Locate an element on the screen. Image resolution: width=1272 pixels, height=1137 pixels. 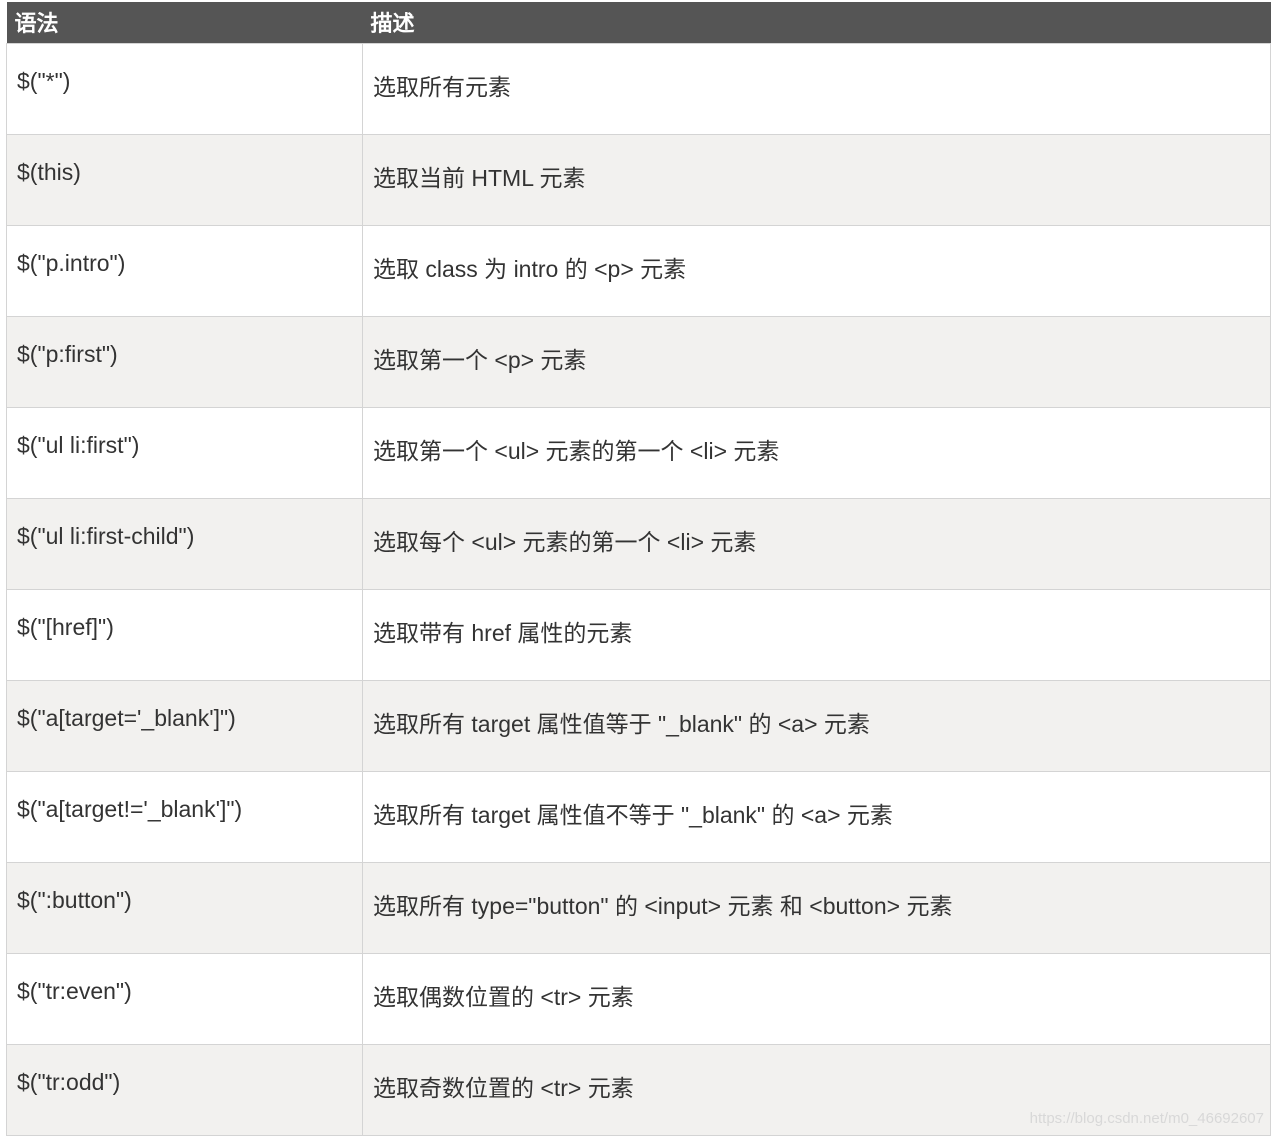
table-row: $(this) 选取当前 HTML 元素 is located at coordinates (638, 179).